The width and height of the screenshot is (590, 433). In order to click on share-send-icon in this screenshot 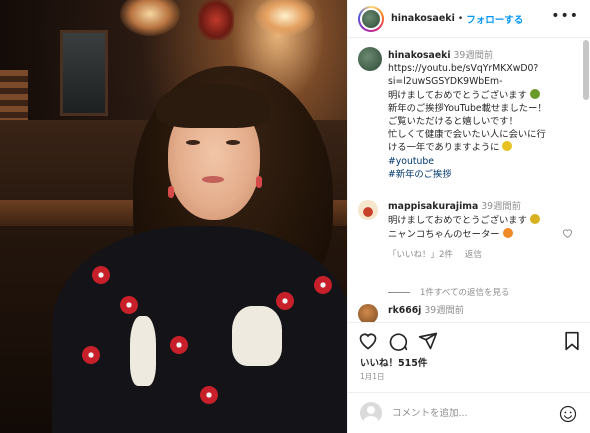, I will do `click(428, 341)`.